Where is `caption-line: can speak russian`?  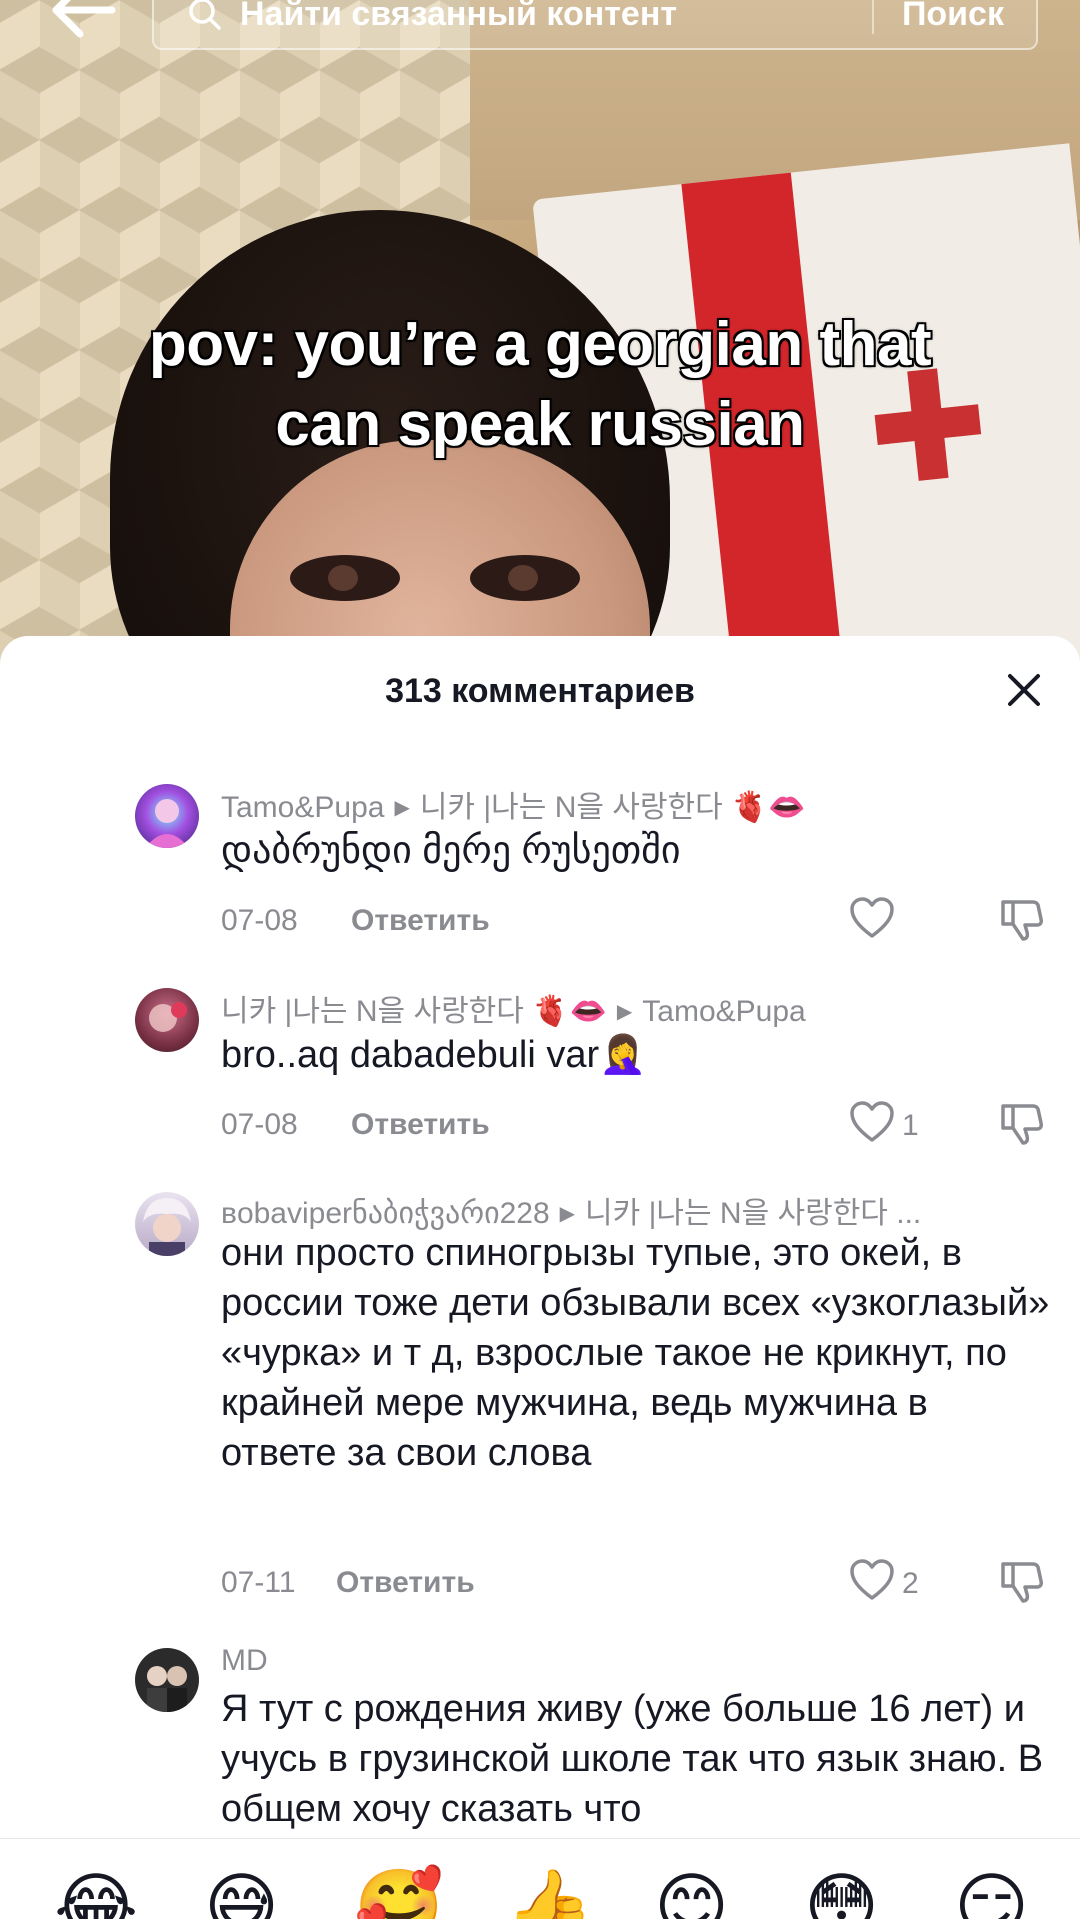 caption-line: can speak russian is located at coordinates (540, 424).